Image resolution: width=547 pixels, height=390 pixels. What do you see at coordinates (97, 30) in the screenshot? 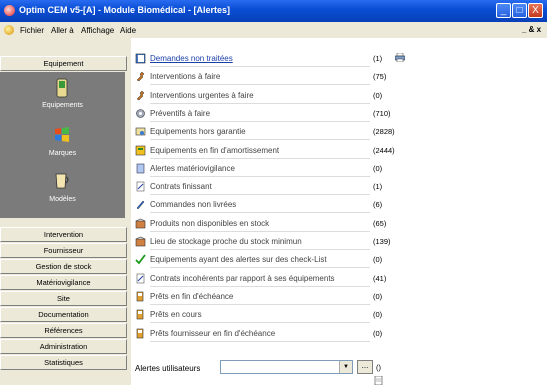
I see `menu-affichage: Affichage` at bounding box center [97, 30].